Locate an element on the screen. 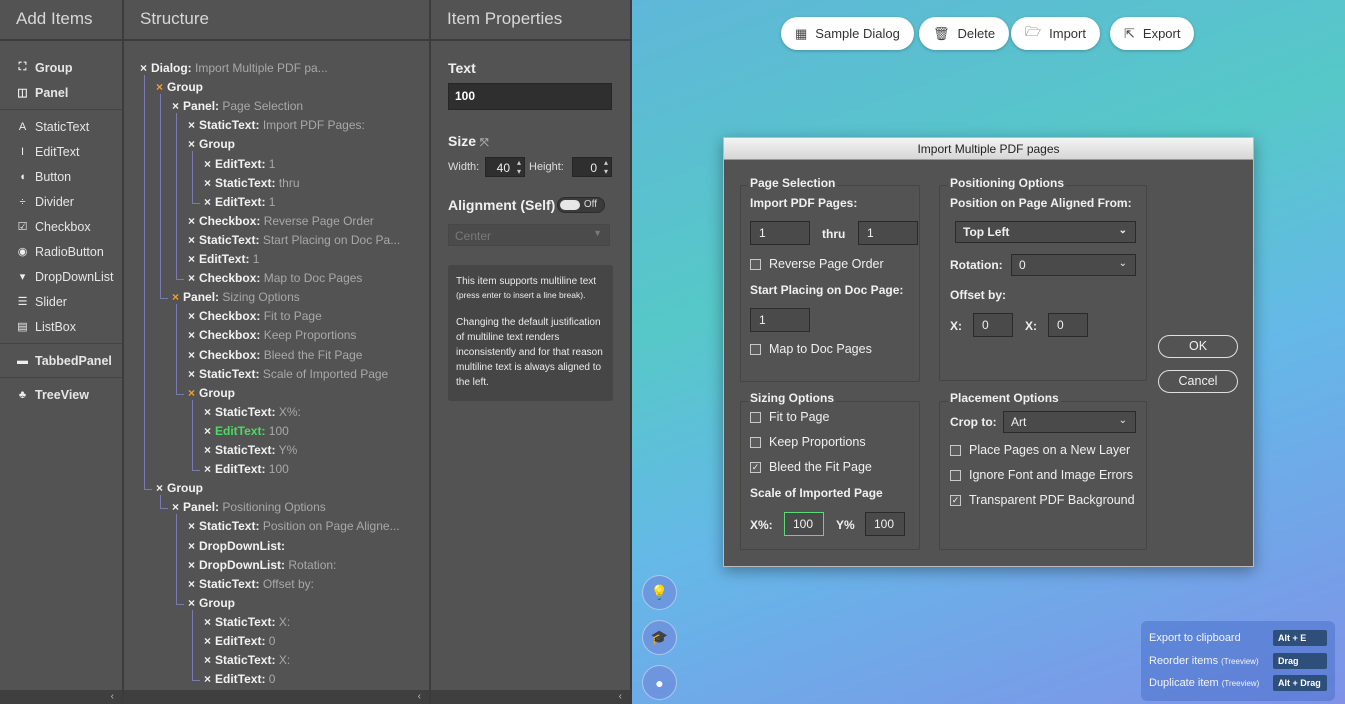  add-item-listbox: ▤ ListBox is located at coordinates (61, 326).